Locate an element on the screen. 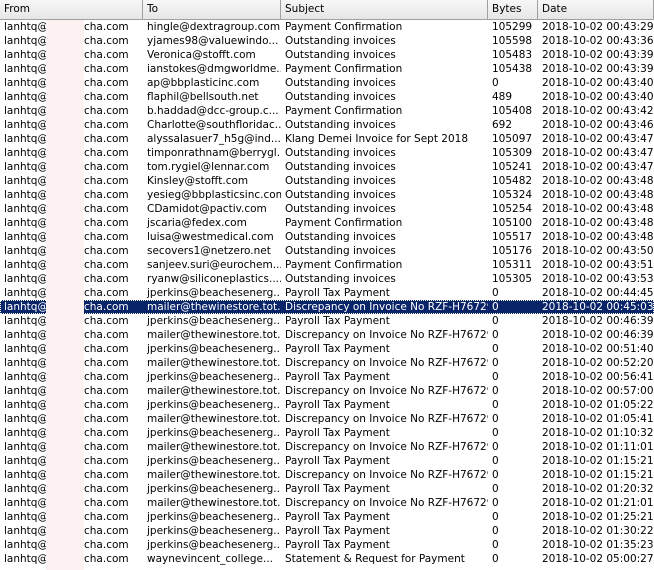 The image size is (654, 570). cell-bytes: 105309 is located at coordinates (512, 153).